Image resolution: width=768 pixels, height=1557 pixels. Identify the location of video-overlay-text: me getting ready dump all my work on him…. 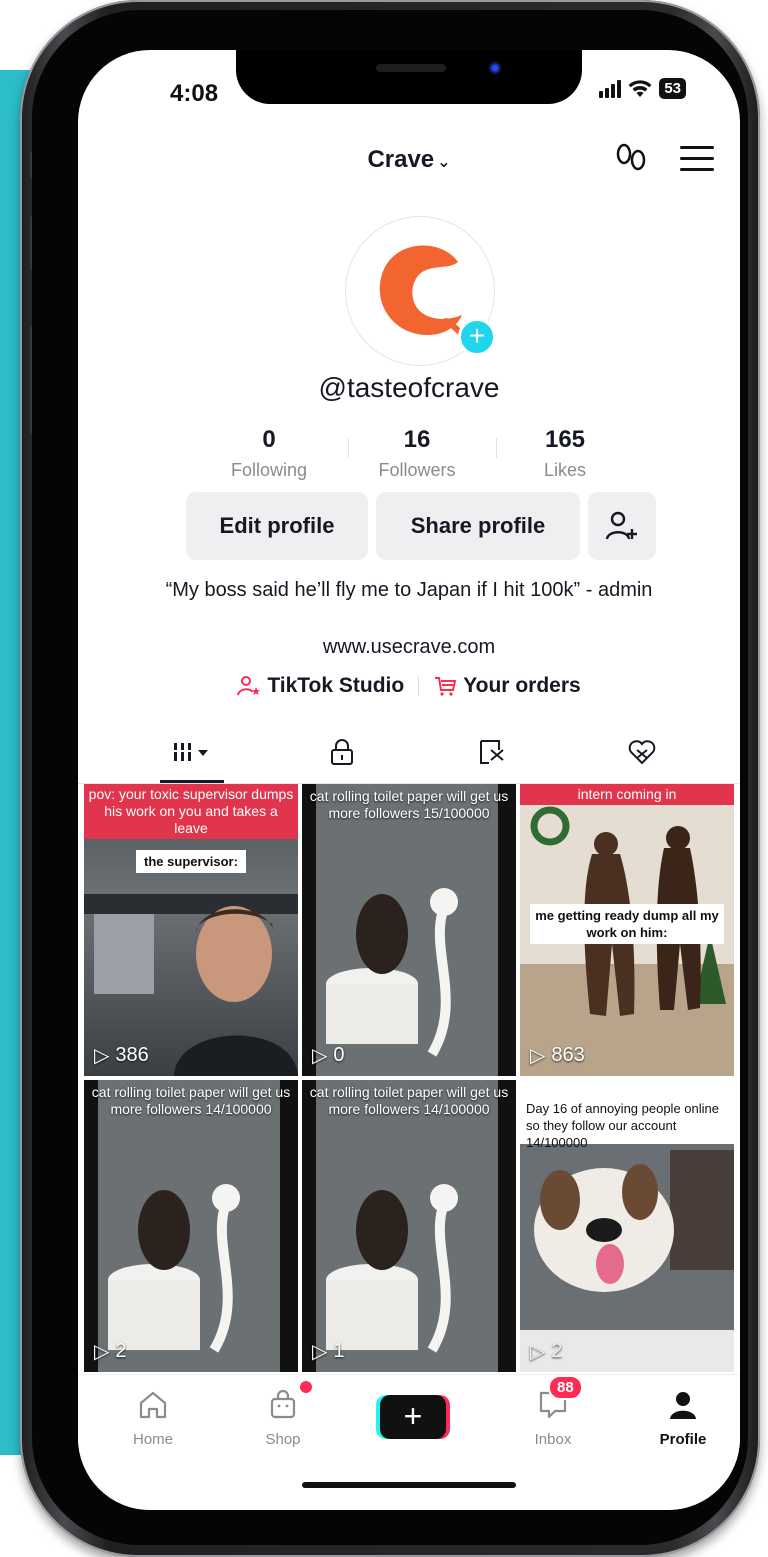
(627, 924).